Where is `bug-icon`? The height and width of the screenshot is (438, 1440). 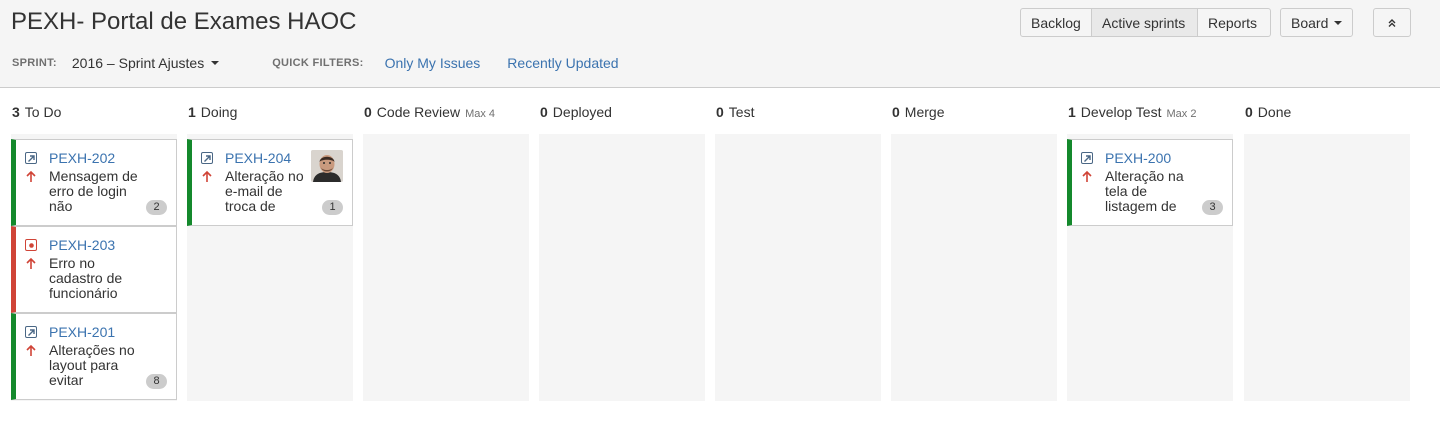
bug-icon is located at coordinates (31, 245).